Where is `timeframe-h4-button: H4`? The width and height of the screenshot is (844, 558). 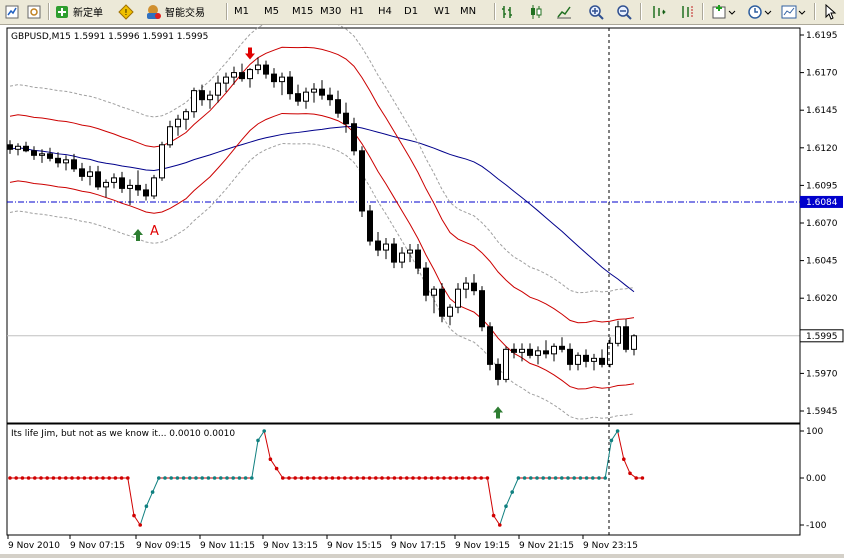 timeframe-h4-button: H4 is located at coordinates (385, 11).